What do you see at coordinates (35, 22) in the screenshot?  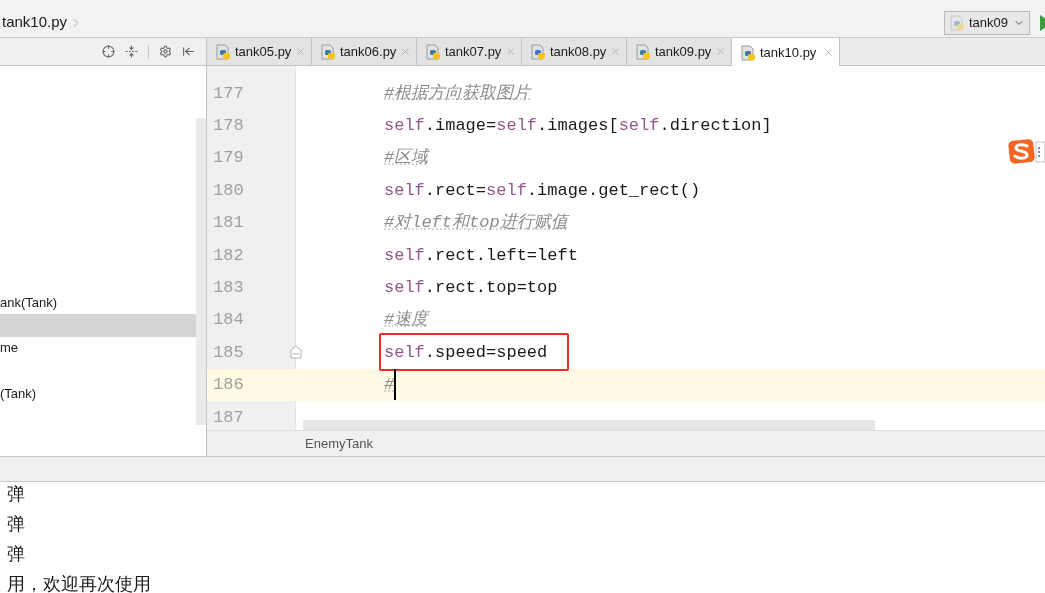 I see `breadcrumb-item: tank10.py` at bounding box center [35, 22].